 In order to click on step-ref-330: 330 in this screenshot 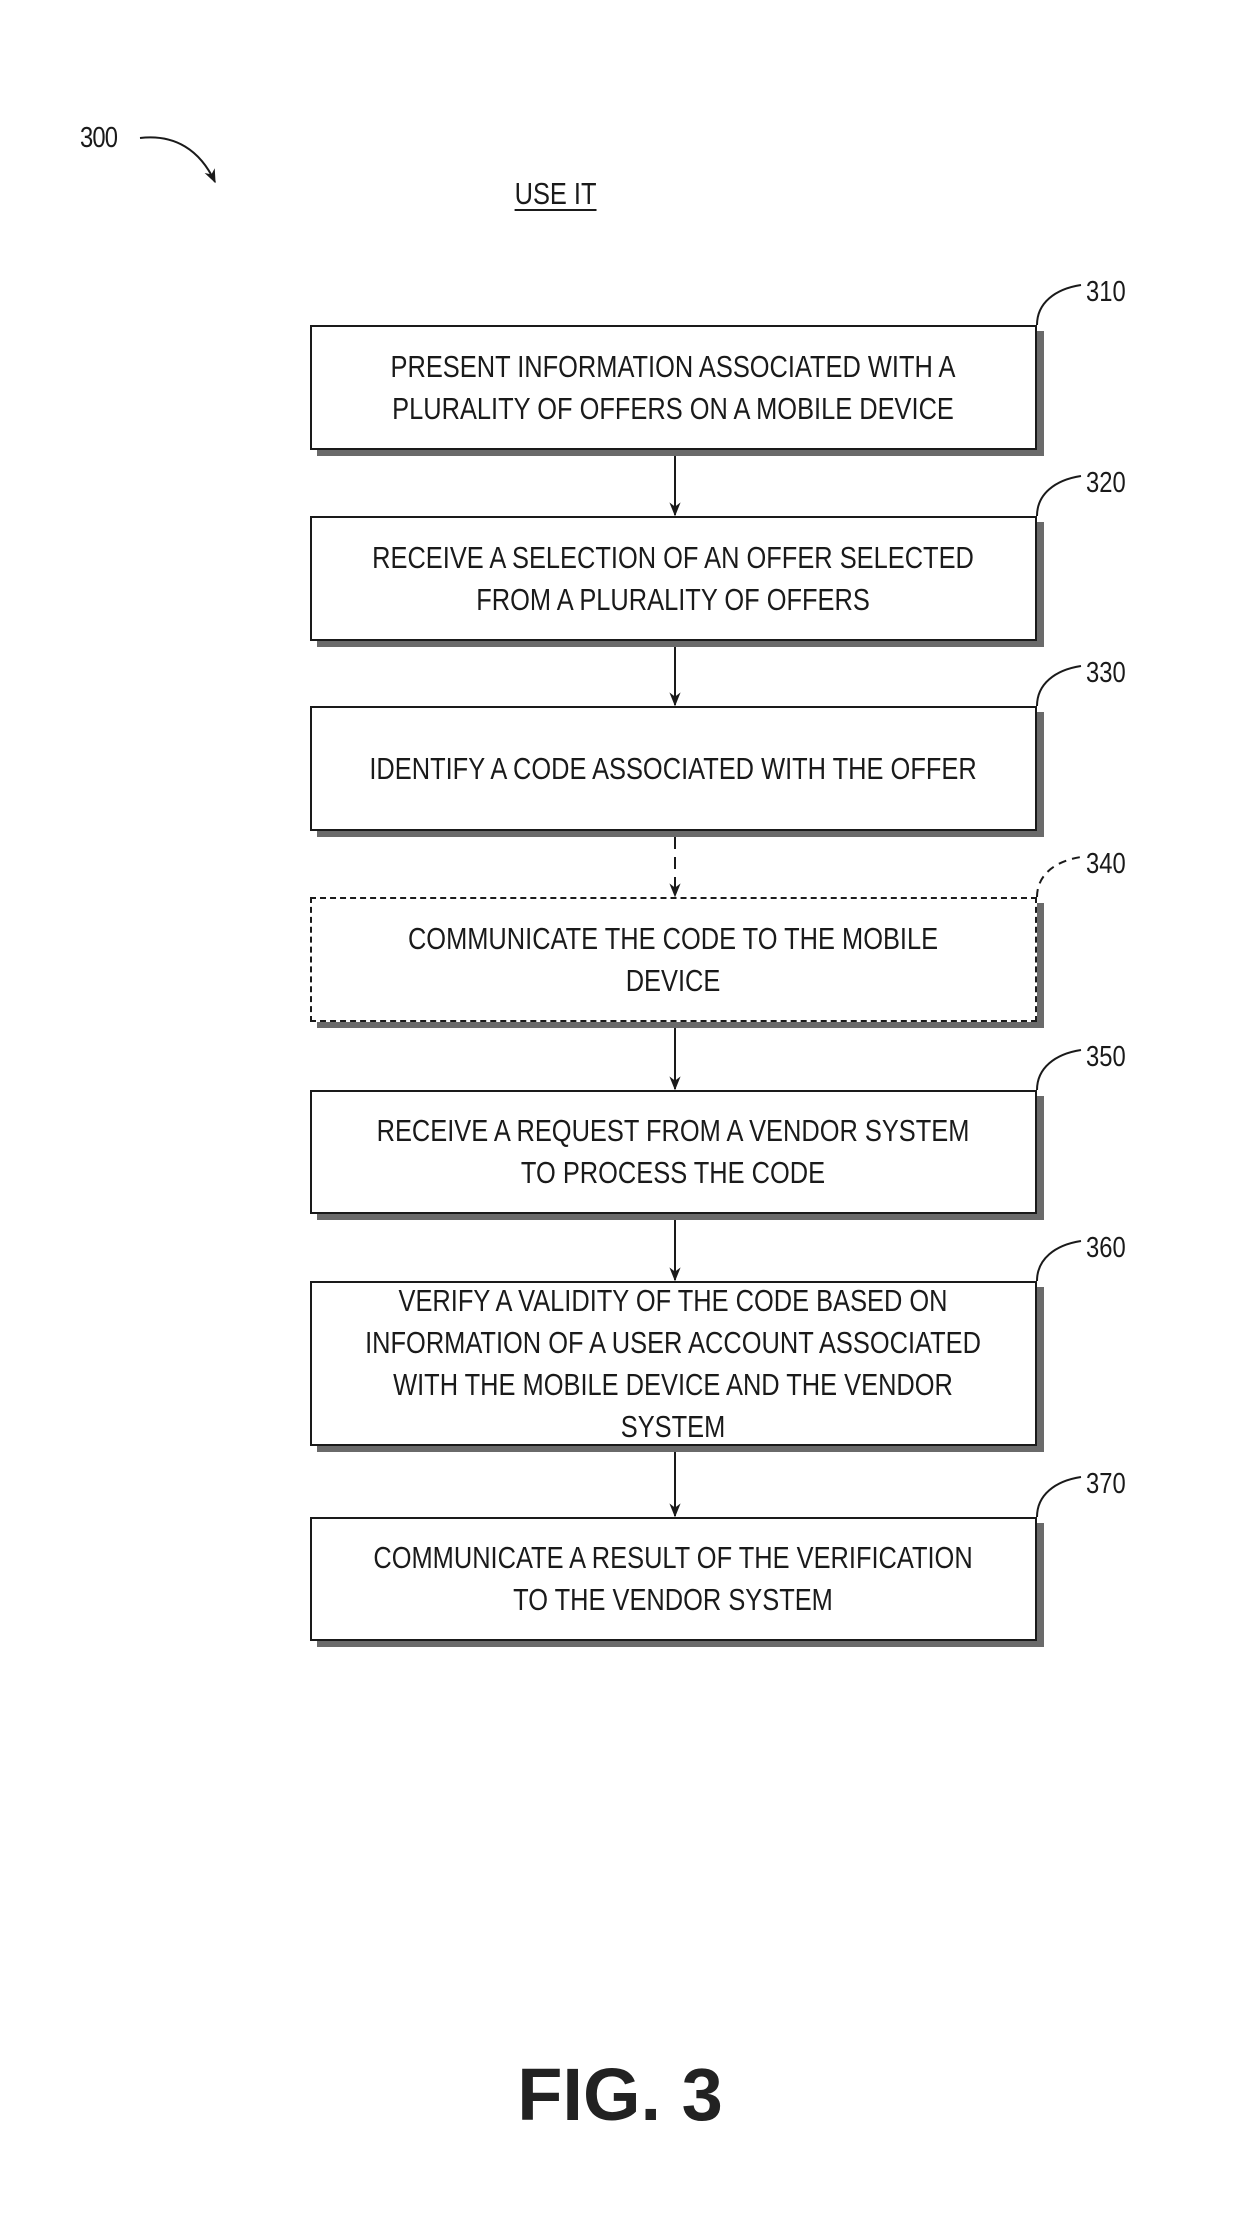, I will do `click(1106, 673)`.